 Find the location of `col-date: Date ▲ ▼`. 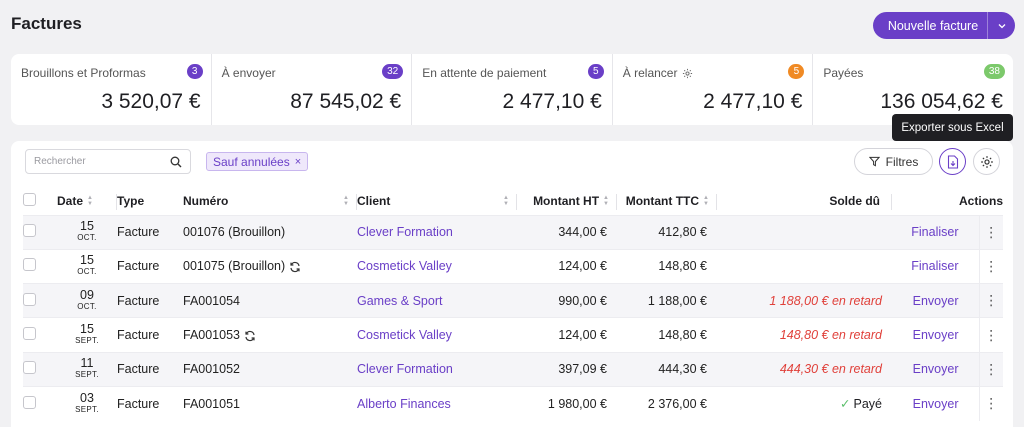

col-date: Date ▲ ▼ is located at coordinates (87, 201).